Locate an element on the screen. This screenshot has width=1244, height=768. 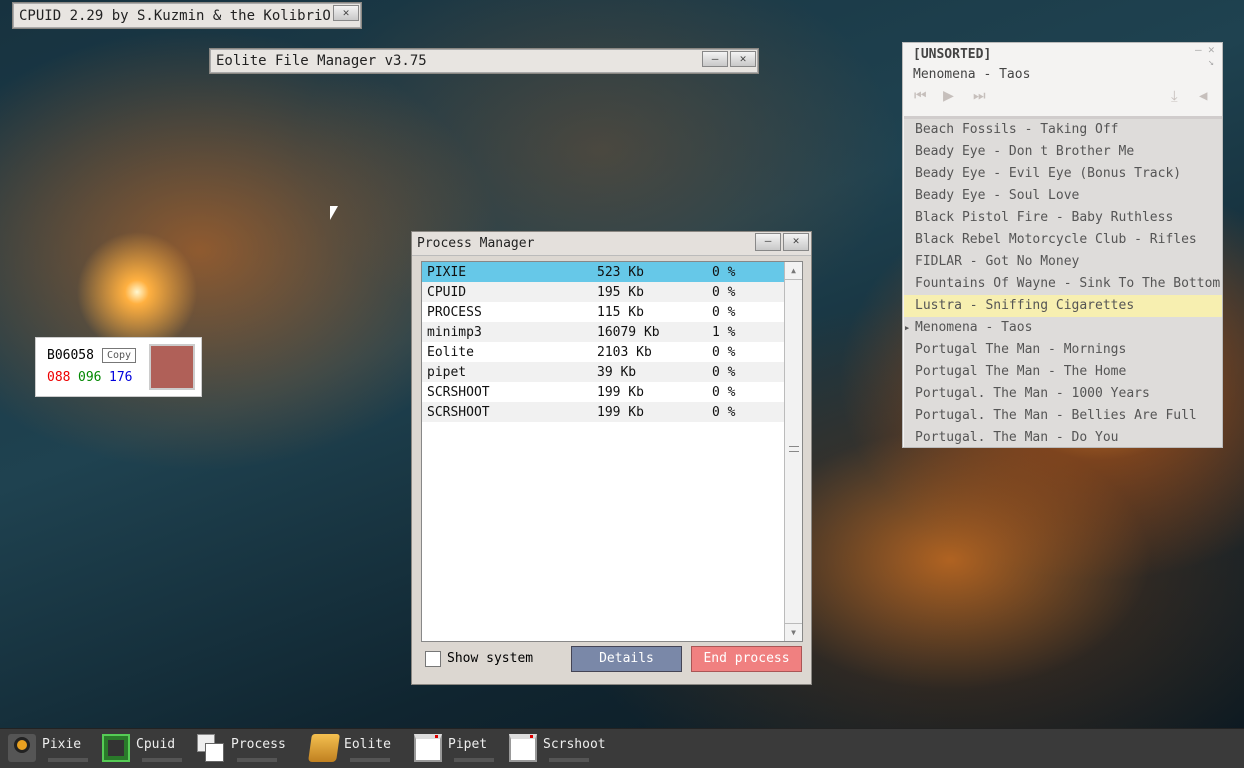
track-title: Beady Eye - Don t Brother Me is located at coordinates (1025, 151).